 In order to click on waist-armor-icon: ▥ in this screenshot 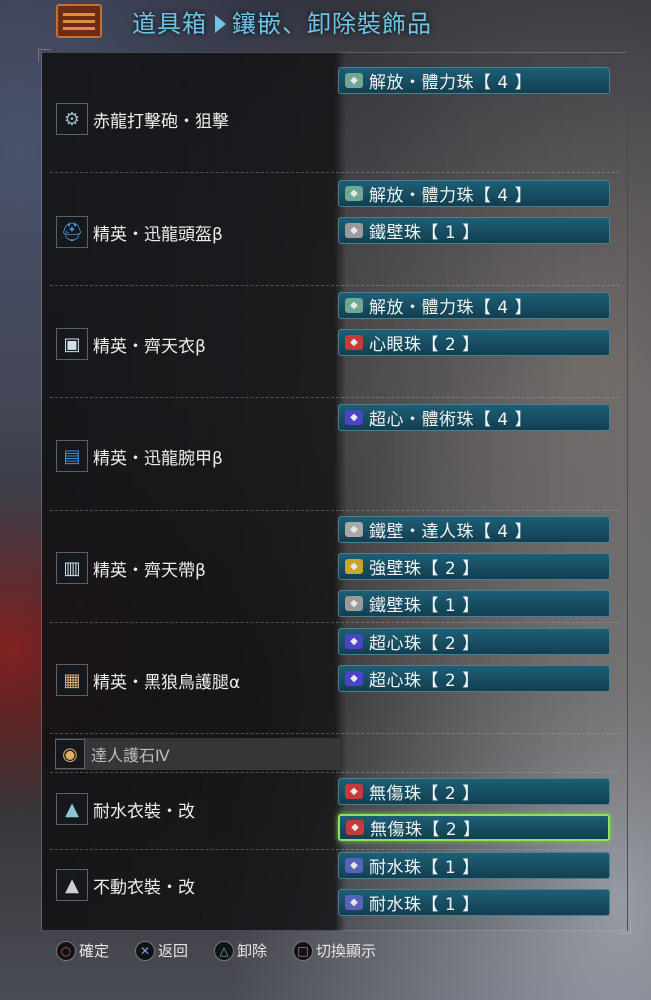, I will do `click(72, 568)`.